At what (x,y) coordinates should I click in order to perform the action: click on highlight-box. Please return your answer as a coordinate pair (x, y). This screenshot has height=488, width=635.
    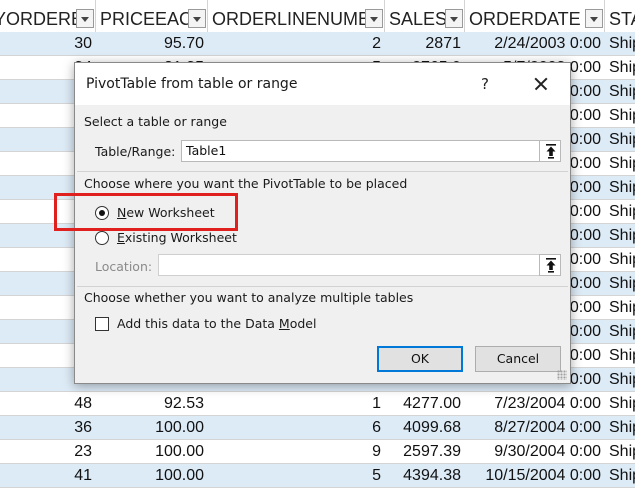
    Looking at the image, I should click on (146, 212).